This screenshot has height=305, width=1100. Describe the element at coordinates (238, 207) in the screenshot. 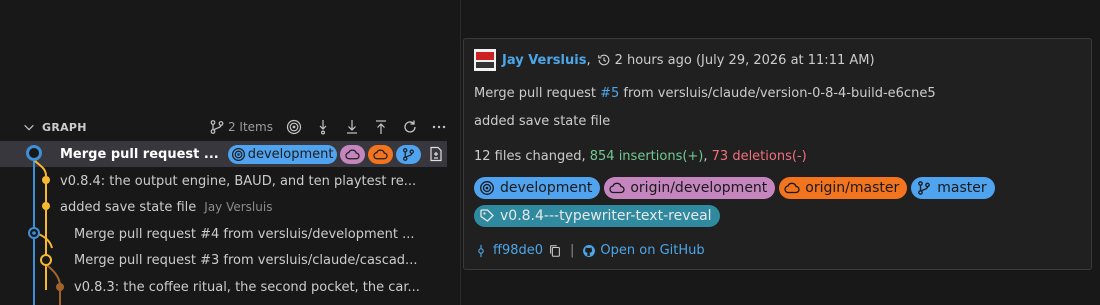

I see `commit-author: Jay Versluis` at that location.